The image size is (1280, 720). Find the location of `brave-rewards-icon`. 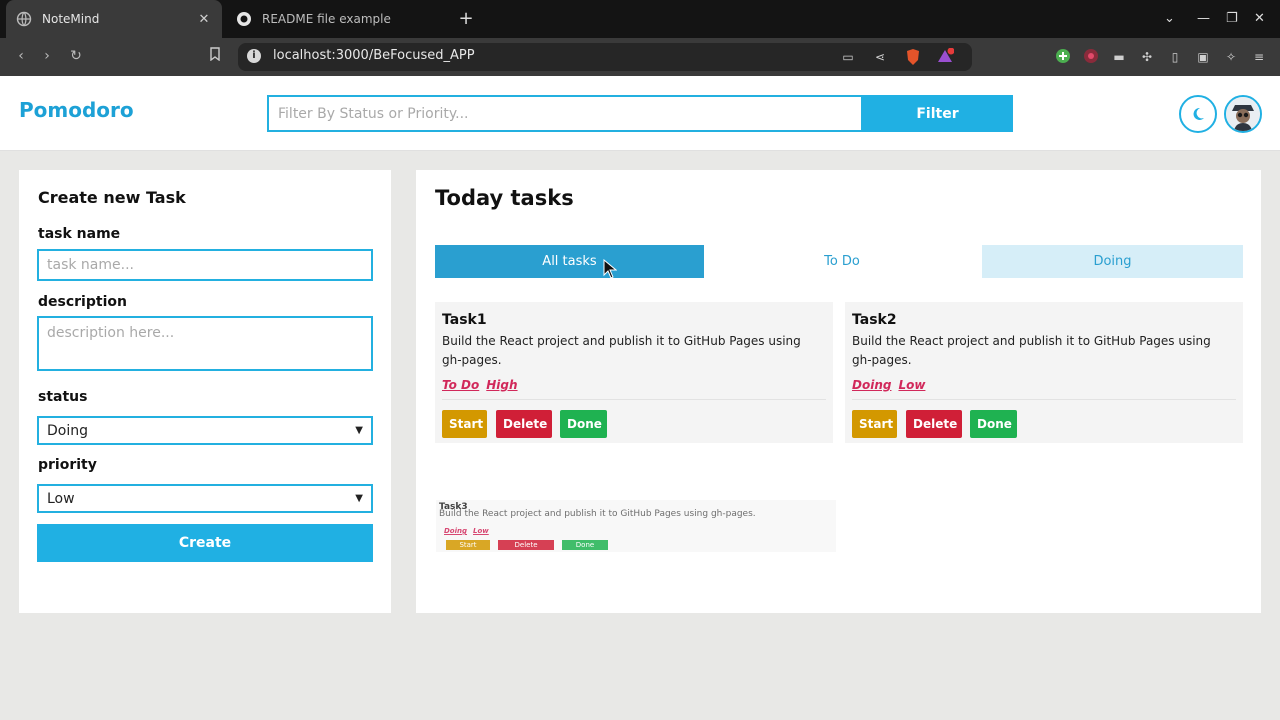

brave-rewards-icon is located at coordinates (945, 56).